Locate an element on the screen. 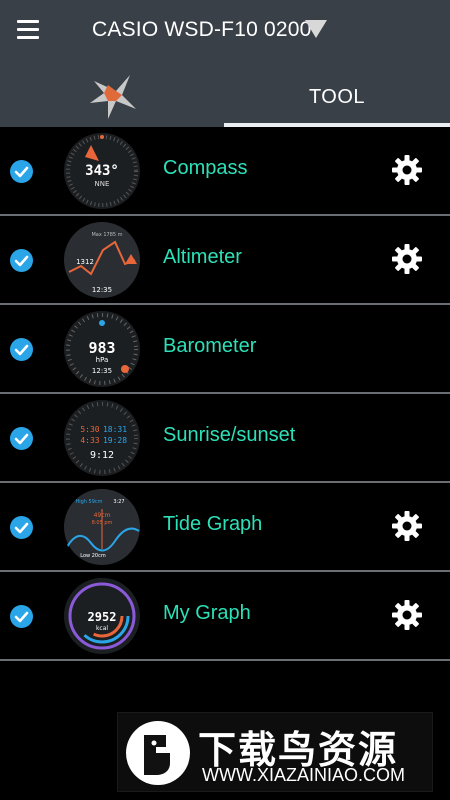 The image size is (450, 800). tide-current-time-text: 8:05 pm is located at coordinates (102, 523).